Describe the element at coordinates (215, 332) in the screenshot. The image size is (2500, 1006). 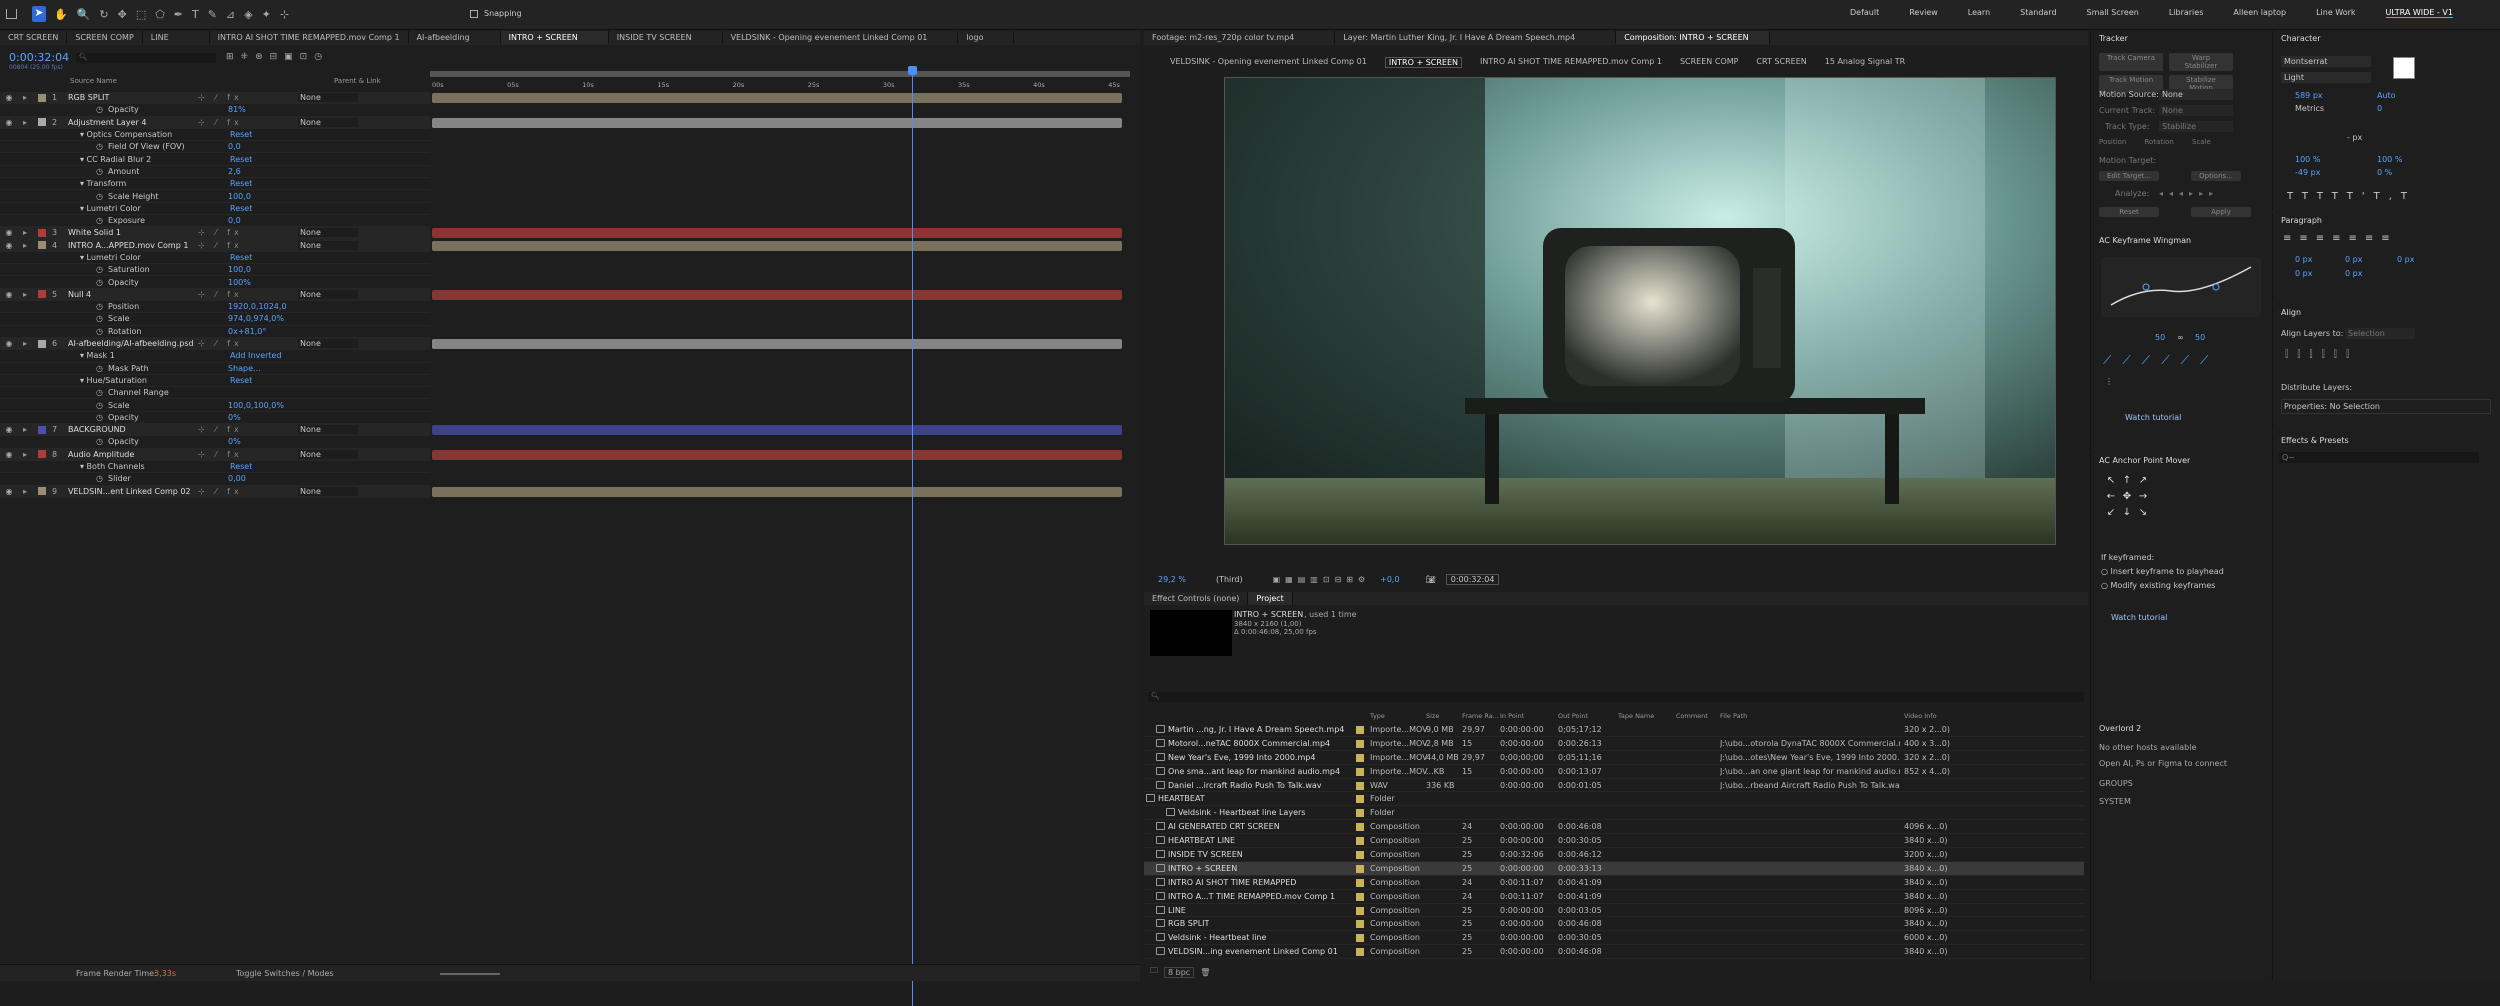
I see `property-row: ◷ Rotation 0x+81,0°` at that location.